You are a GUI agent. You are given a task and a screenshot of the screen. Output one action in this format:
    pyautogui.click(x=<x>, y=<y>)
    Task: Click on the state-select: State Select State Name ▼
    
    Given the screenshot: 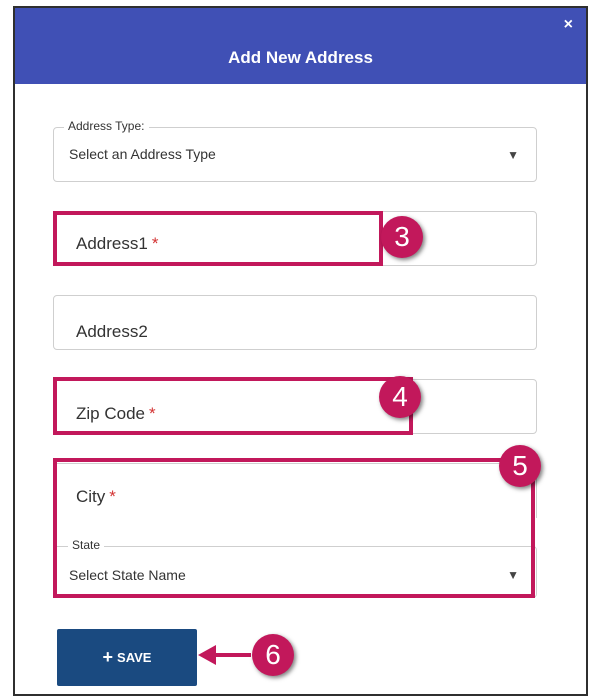 What is the action you would take?
    pyautogui.click(x=295, y=568)
    